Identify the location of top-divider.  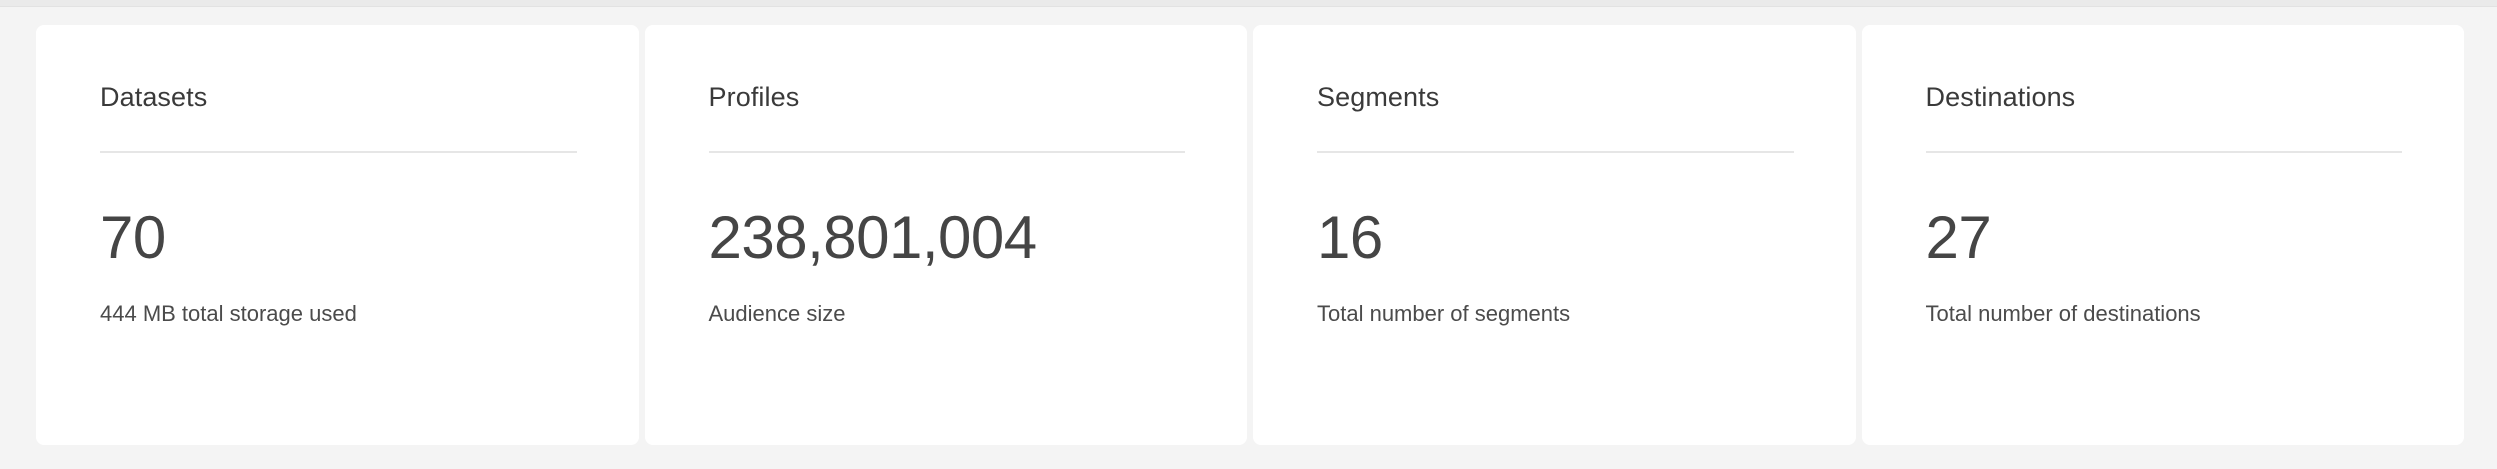
(1248, 3).